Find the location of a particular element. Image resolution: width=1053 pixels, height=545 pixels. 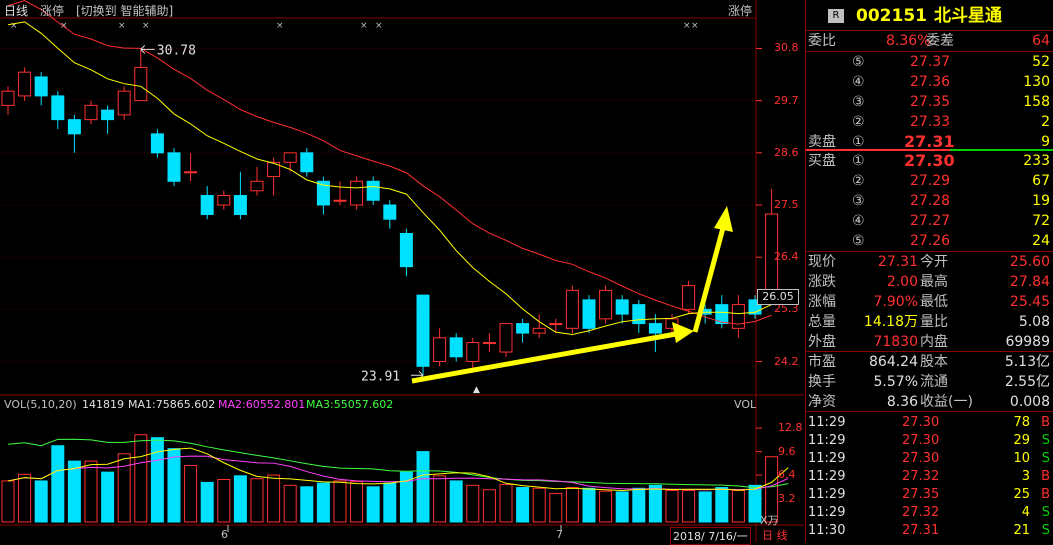

tick-row: 11:29 27.30 10 S is located at coordinates (929, 459).